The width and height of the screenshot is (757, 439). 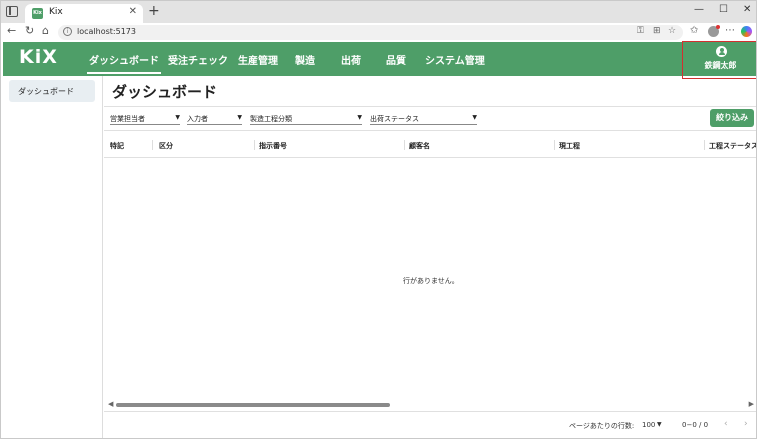 What do you see at coordinates (732, 146) in the screenshot?
I see `column-header-process-status: 工程ステータス` at bounding box center [732, 146].